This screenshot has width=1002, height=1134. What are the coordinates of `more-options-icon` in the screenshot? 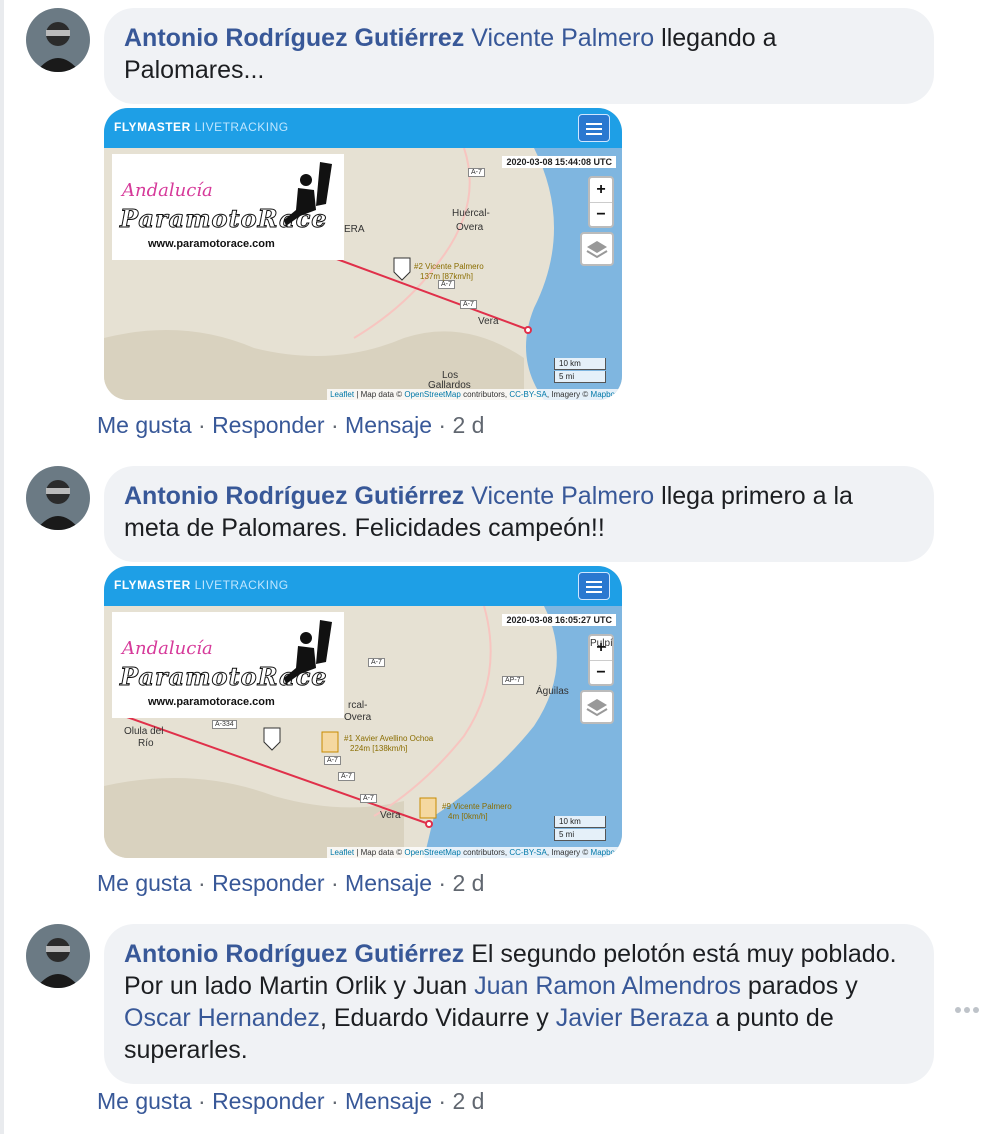 It's located at (967, 1010).